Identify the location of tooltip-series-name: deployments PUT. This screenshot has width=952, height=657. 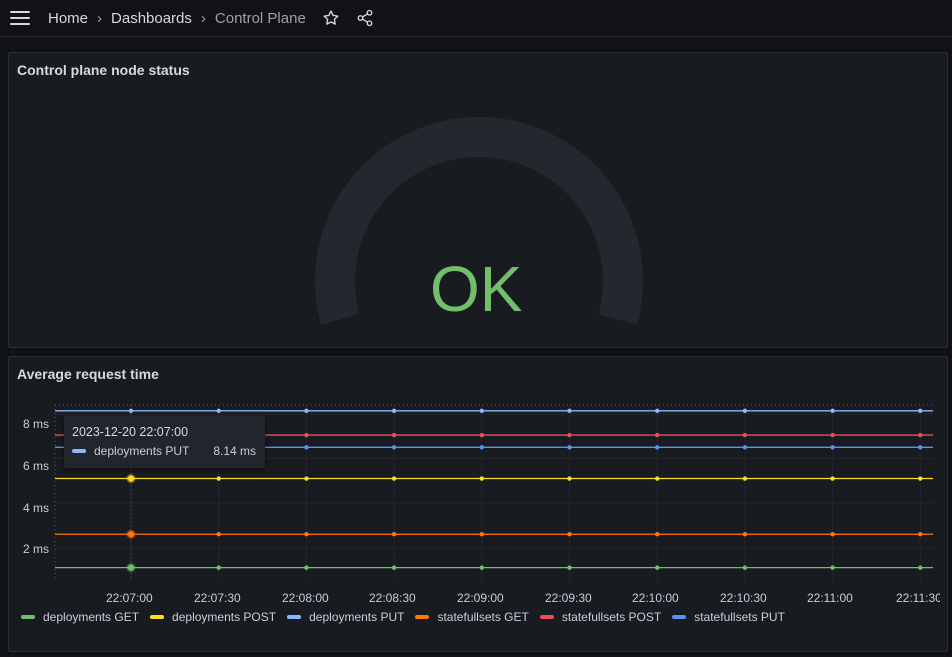
(142, 451).